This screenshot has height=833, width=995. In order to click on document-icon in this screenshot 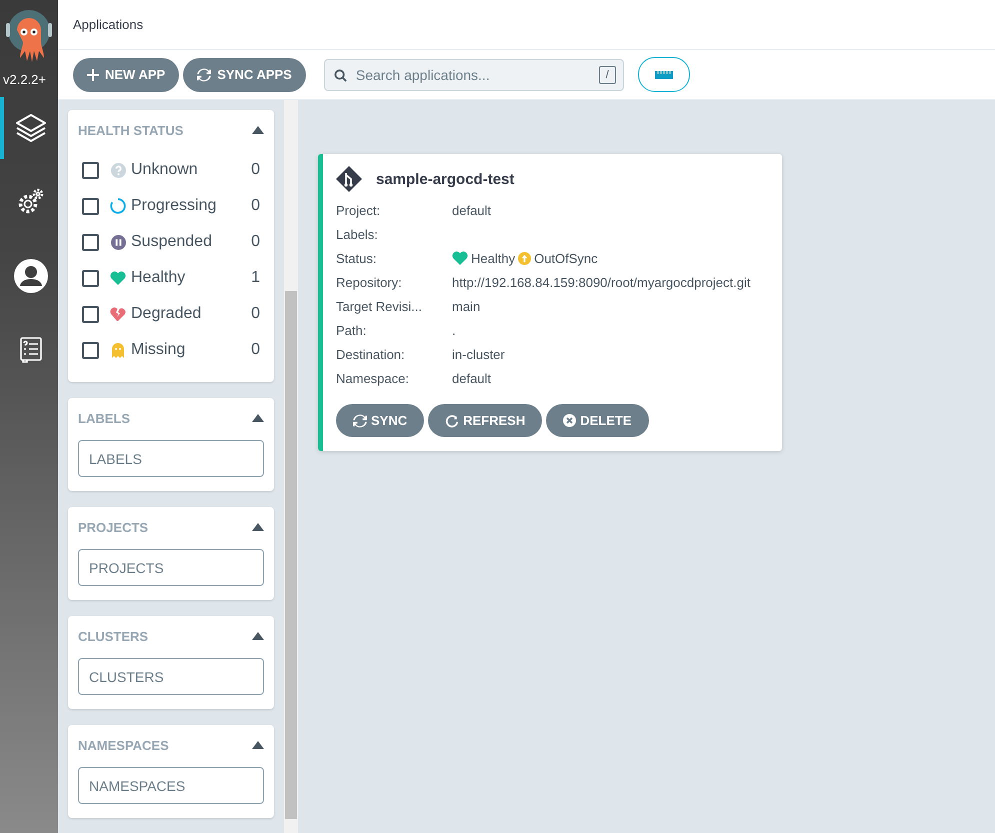, I will do `click(31, 350)`.